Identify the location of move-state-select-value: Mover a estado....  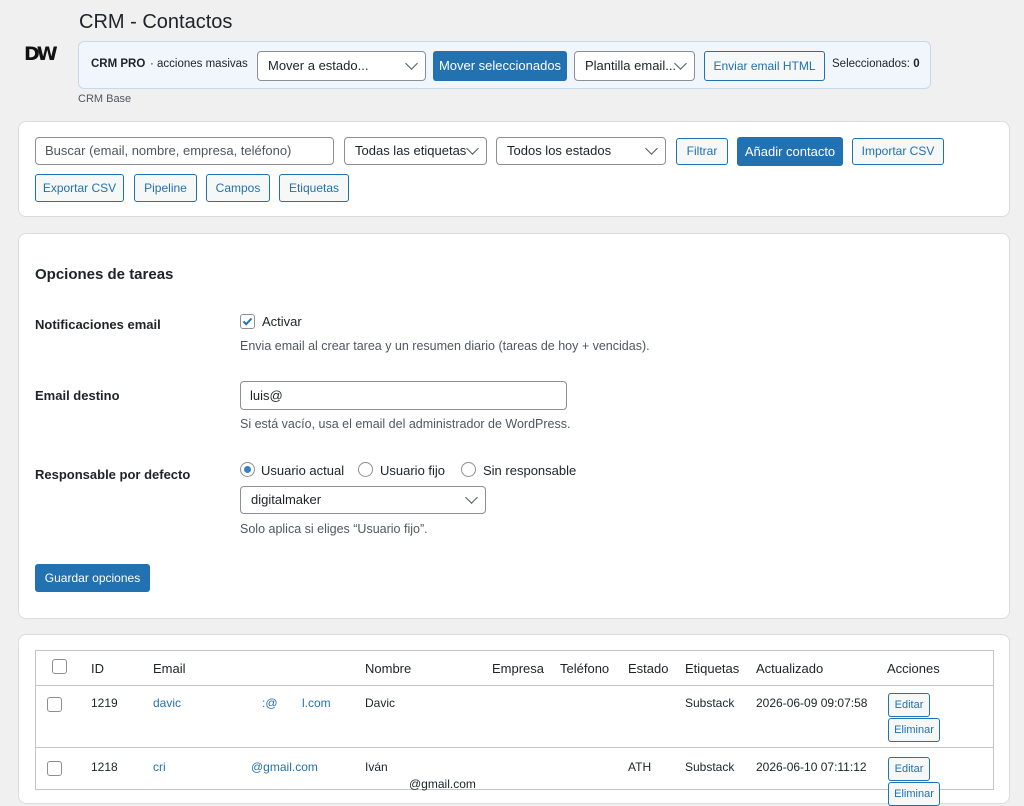
(318, 65).